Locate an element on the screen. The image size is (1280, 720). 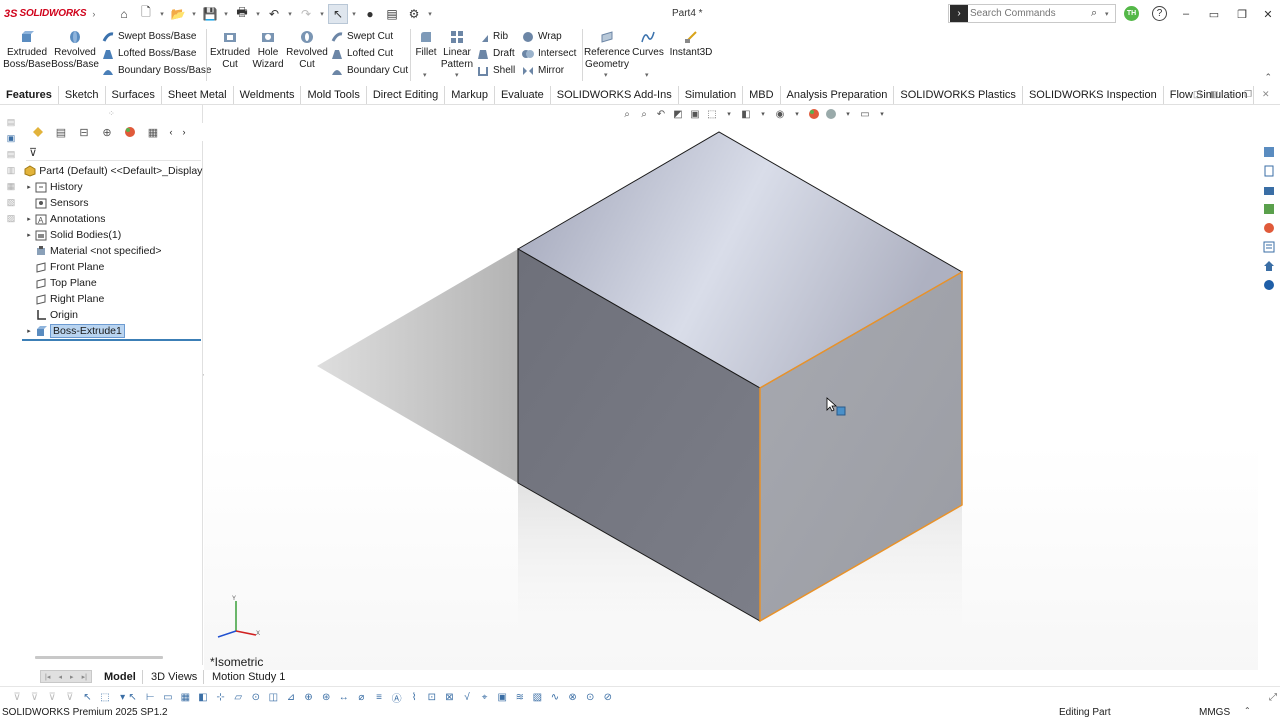
minimize-button: – is located at coordinates (1186, 14).